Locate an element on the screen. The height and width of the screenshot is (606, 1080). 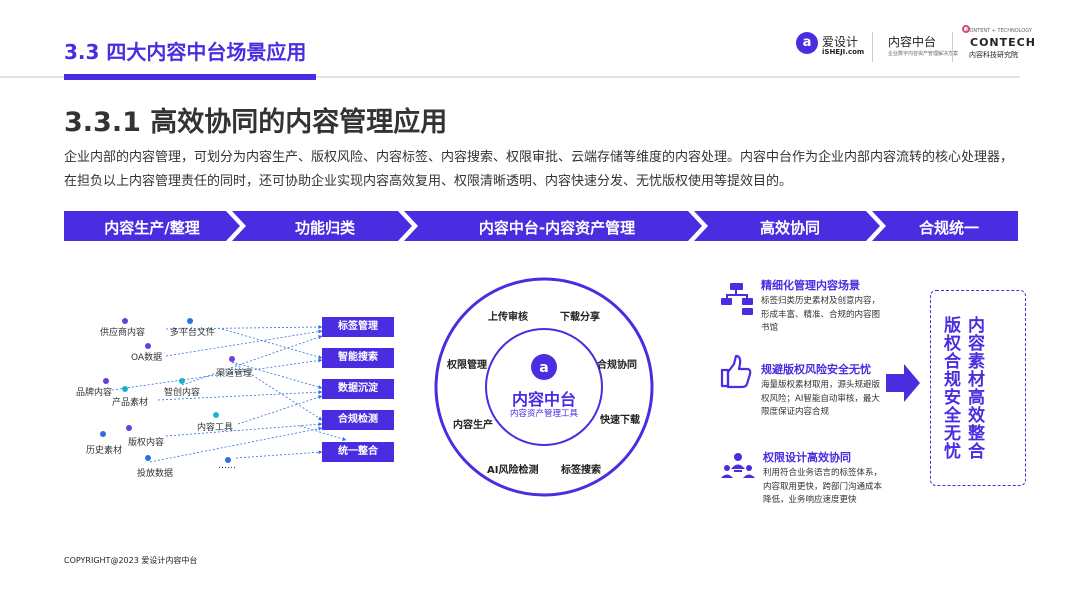
outcome-efficient-integration: 内容素材高效整合 is located at coordinates (974, 388).